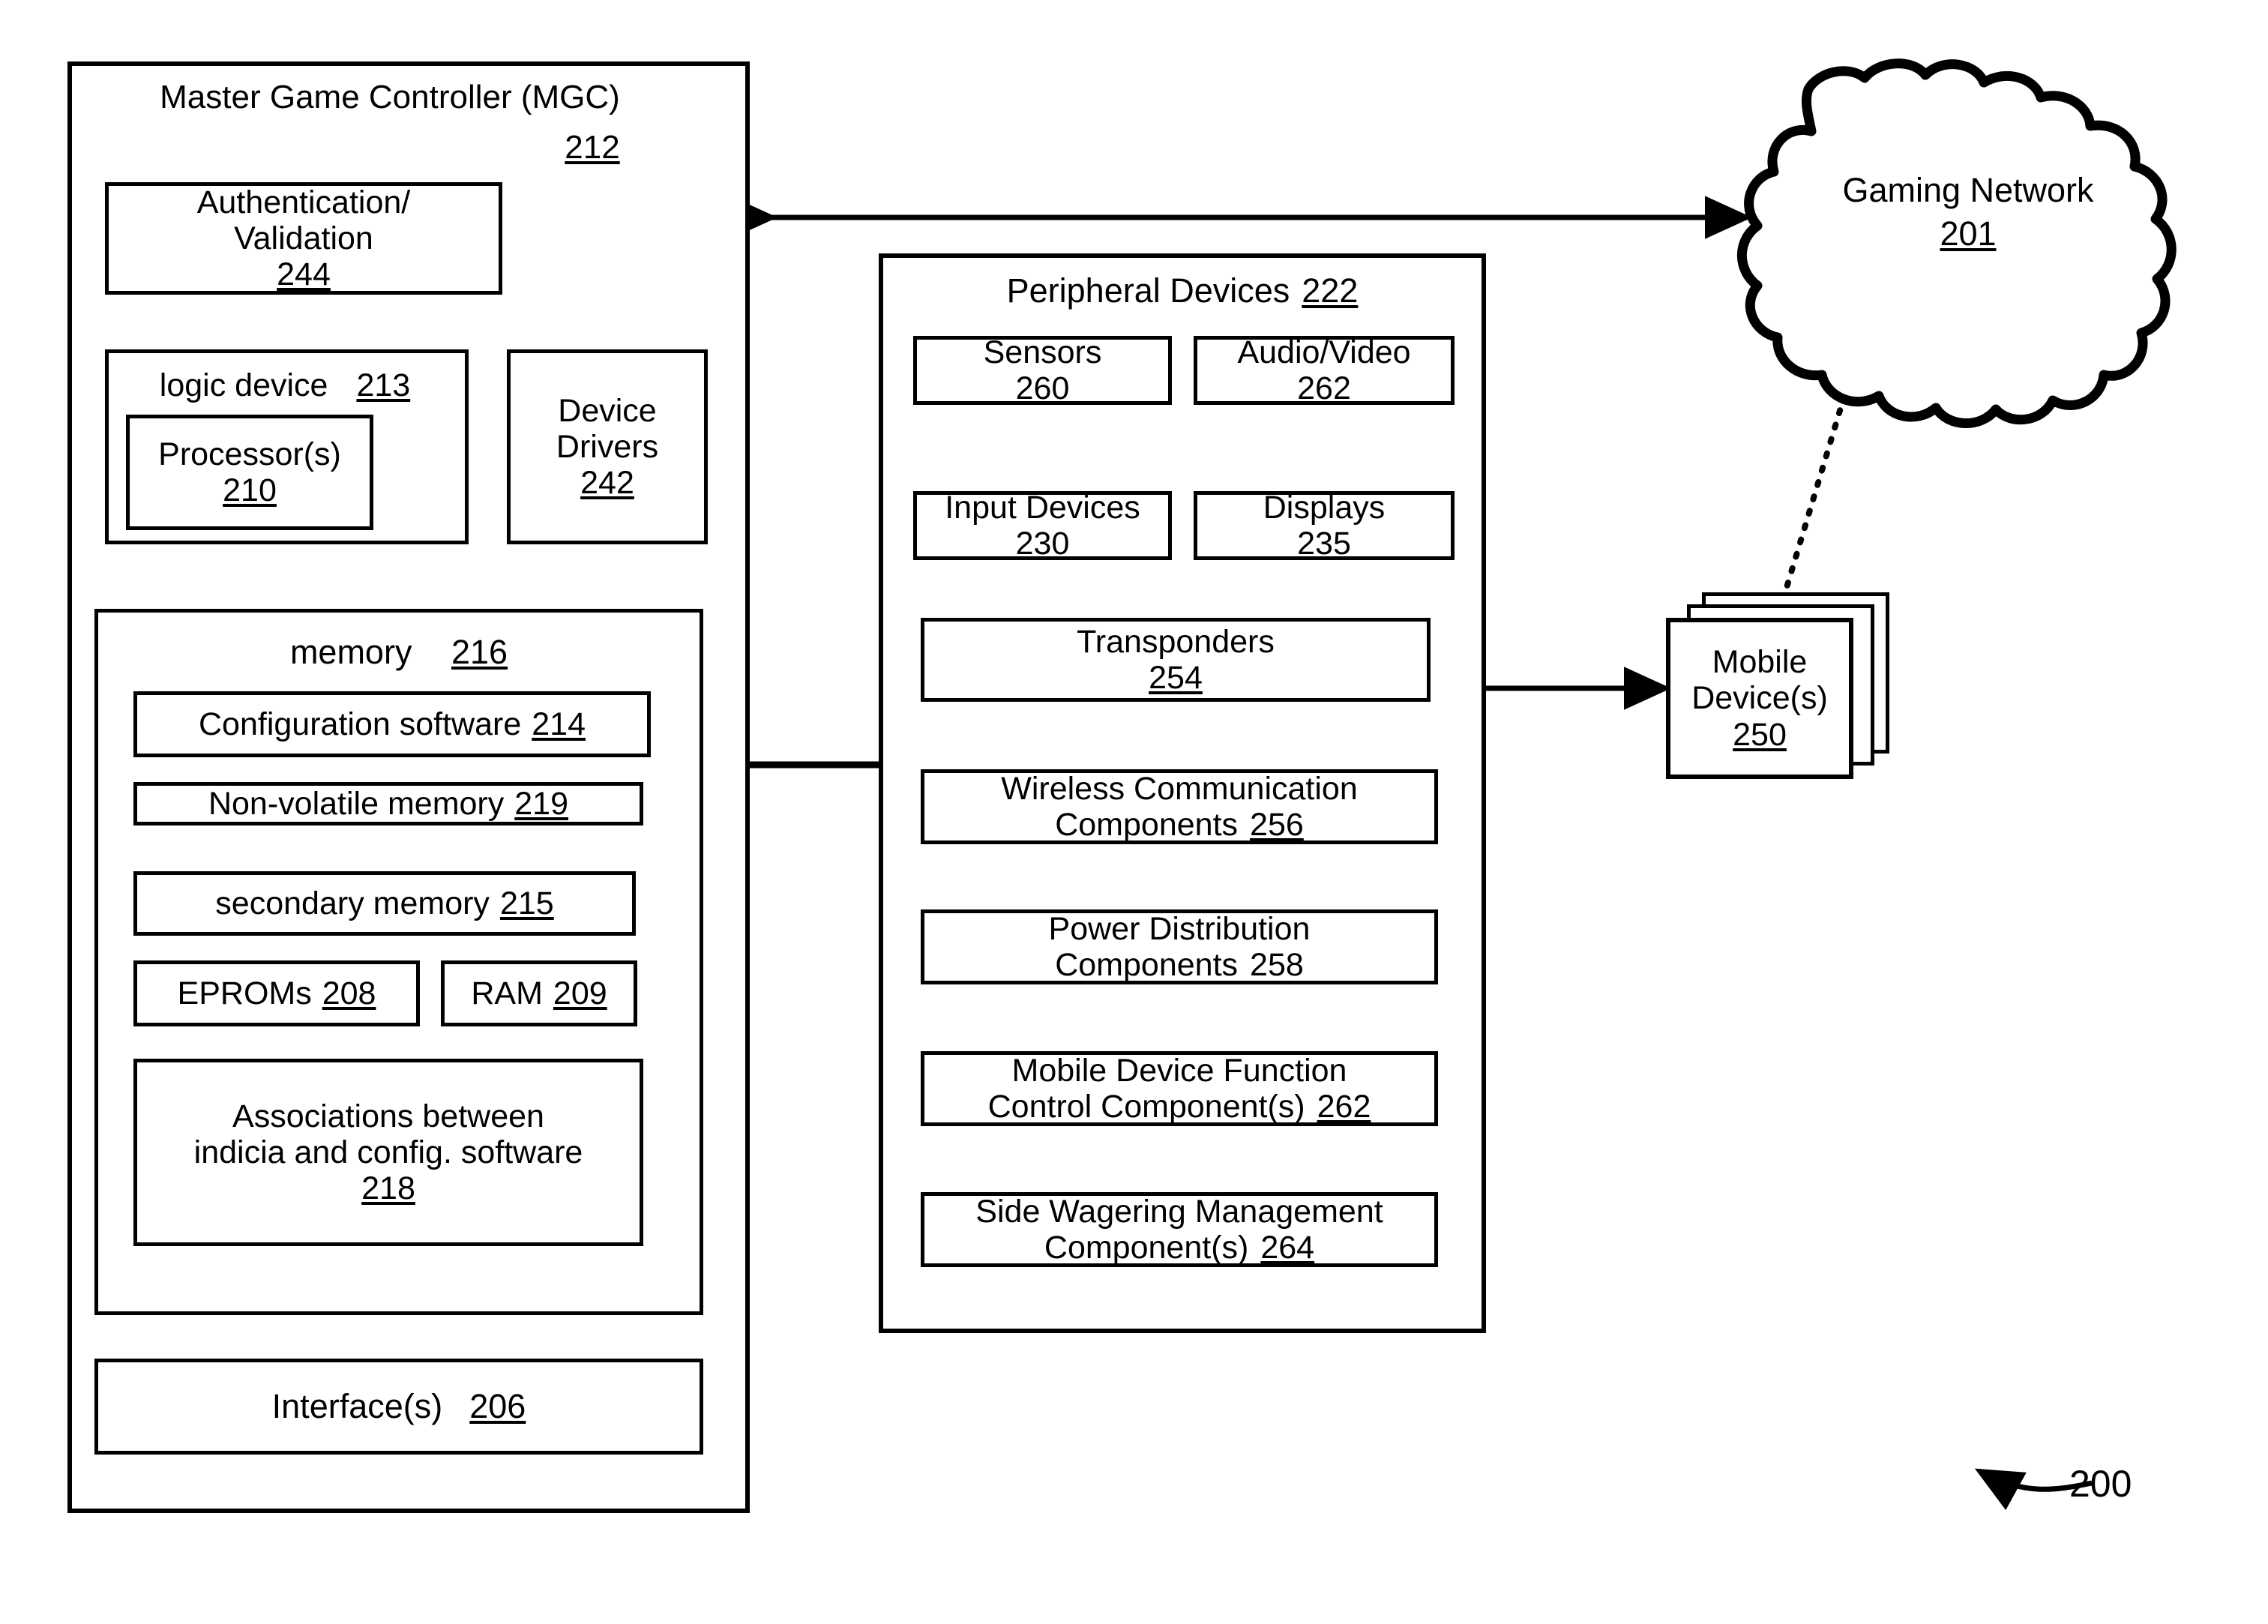 Image resolution: width=2268 pixels, height=1624 pixels. I want to click on authentication-validation-box: Authentication/ Validation 244, so click(303, 238).